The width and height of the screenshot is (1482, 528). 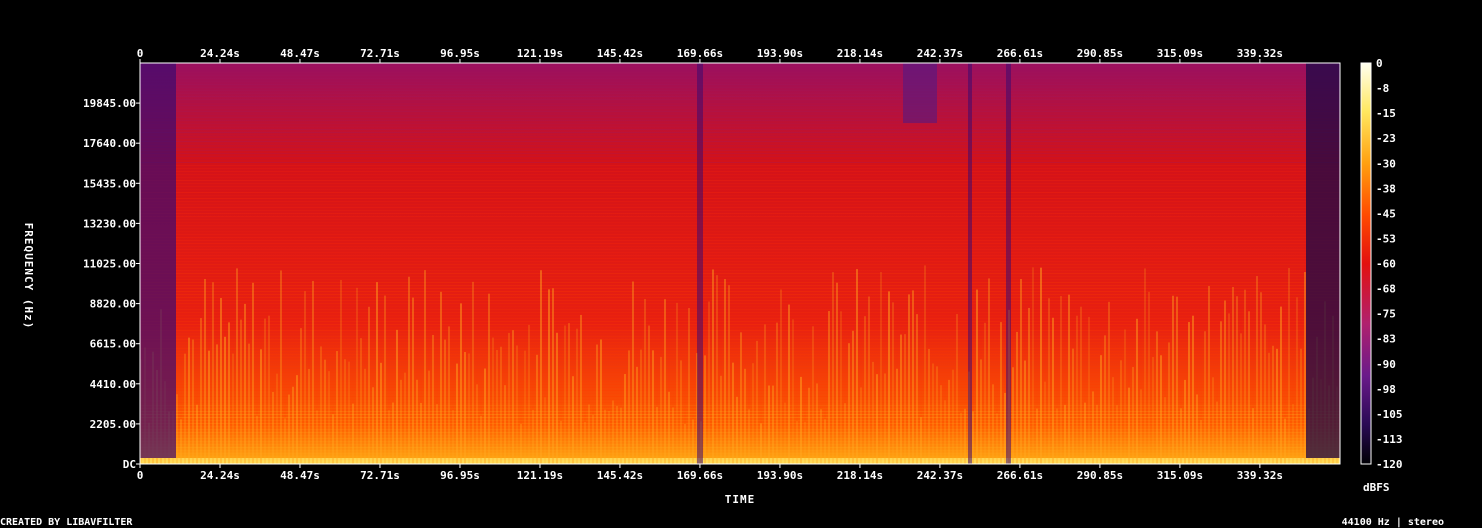 What do you see at coordinates (300, 475) in the screenshot?
I see `x-tick-label-bottom: 48.47s` at bounding box center [300, 475].